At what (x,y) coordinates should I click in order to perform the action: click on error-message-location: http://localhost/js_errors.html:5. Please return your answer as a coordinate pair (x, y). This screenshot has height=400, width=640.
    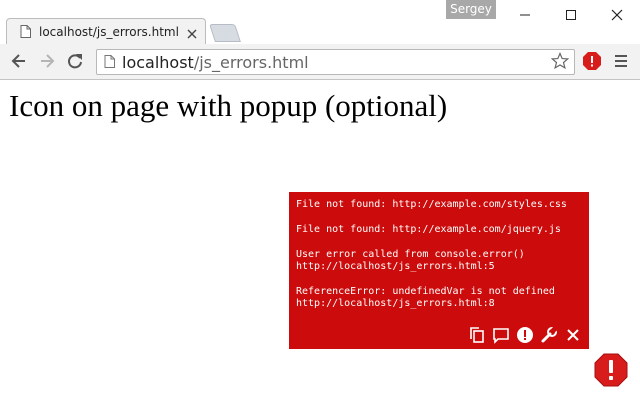
    Looking at the image, I should click on (395, 266).